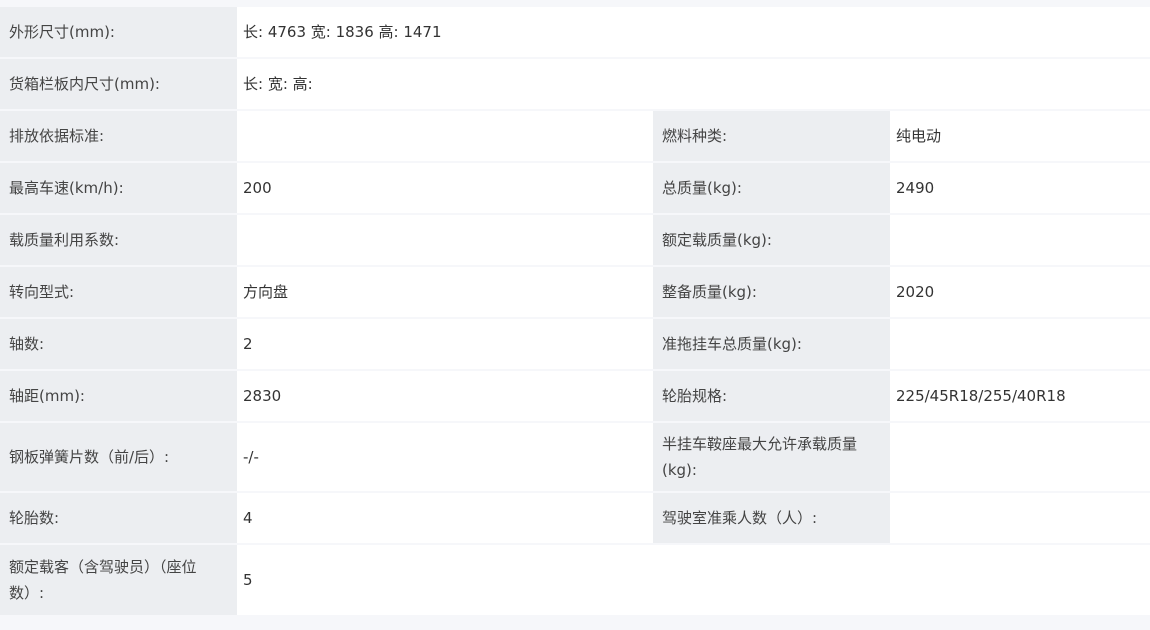  I want to click on spec-value: 2490, so click(1020, 189).